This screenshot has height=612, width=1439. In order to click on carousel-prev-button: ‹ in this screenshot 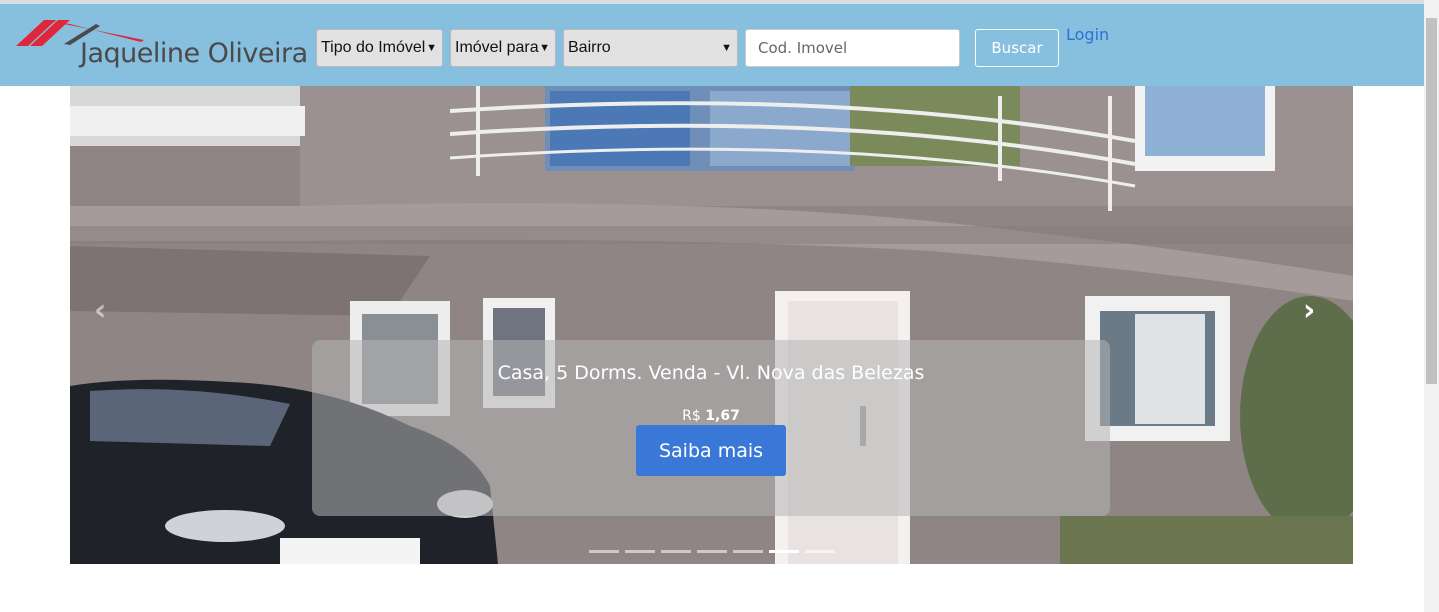, I will do `click(100, 310)`.